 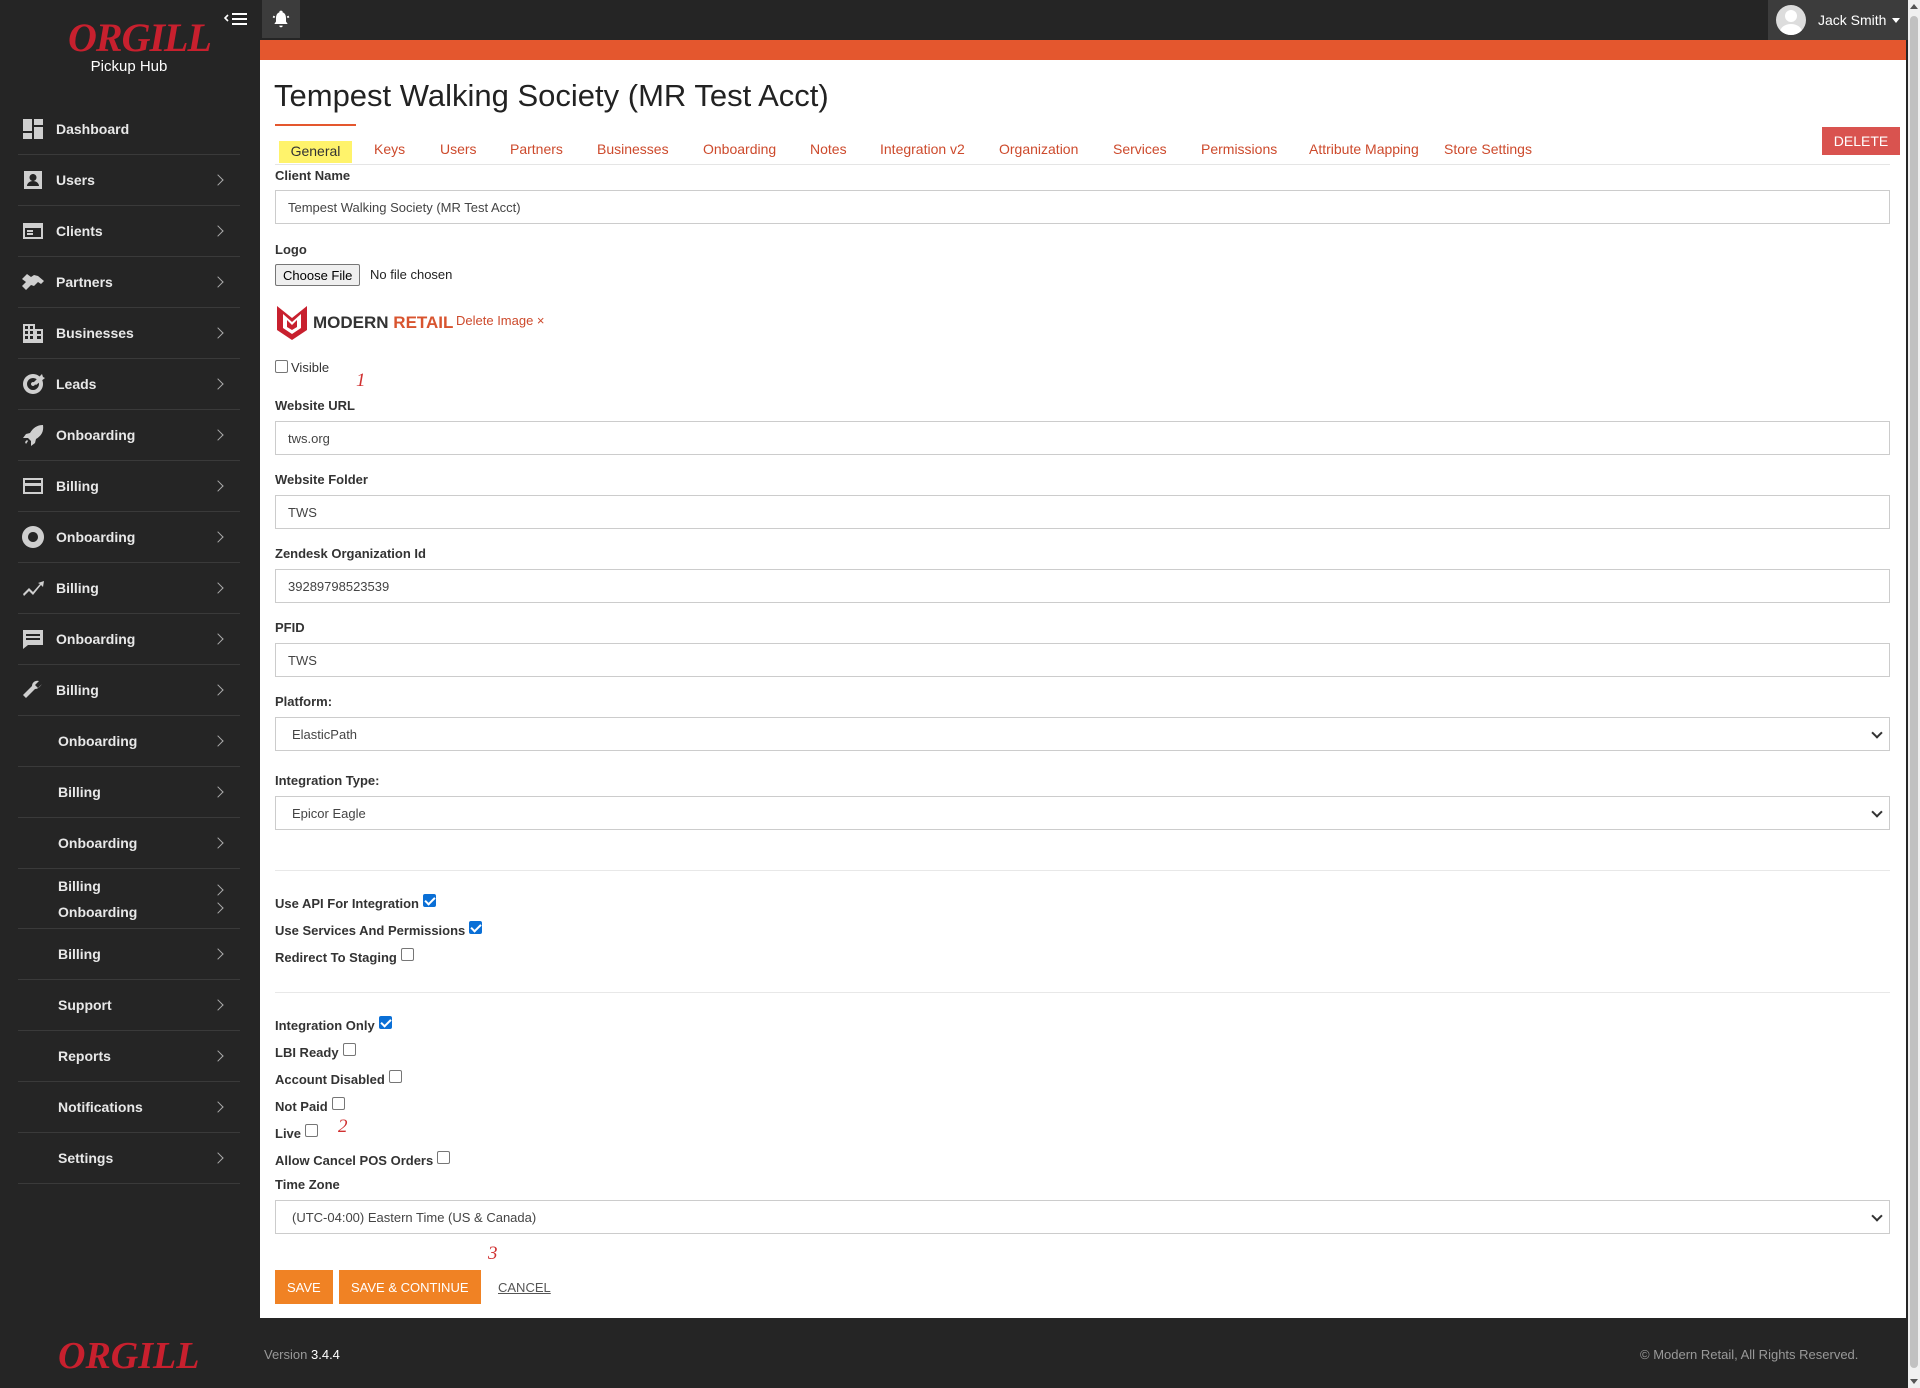 What do you see at coordinates (1038, 144) in the screenshot?
I see `tab-organization: Organization` at bounding box center [1038, 144].